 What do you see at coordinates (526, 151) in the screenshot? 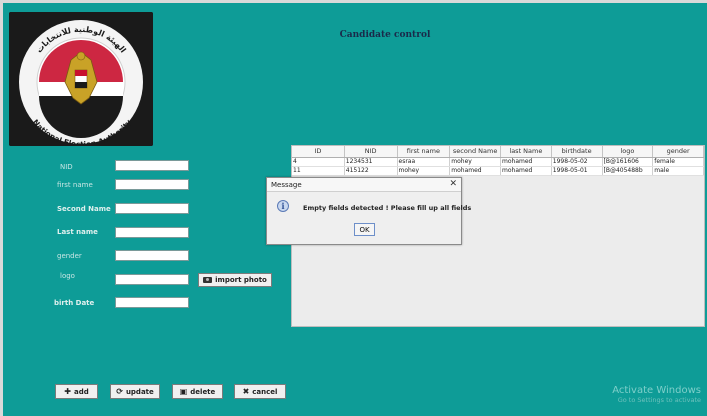
I see `column-header-last-name: last Name` at bounding box center [526, 151].